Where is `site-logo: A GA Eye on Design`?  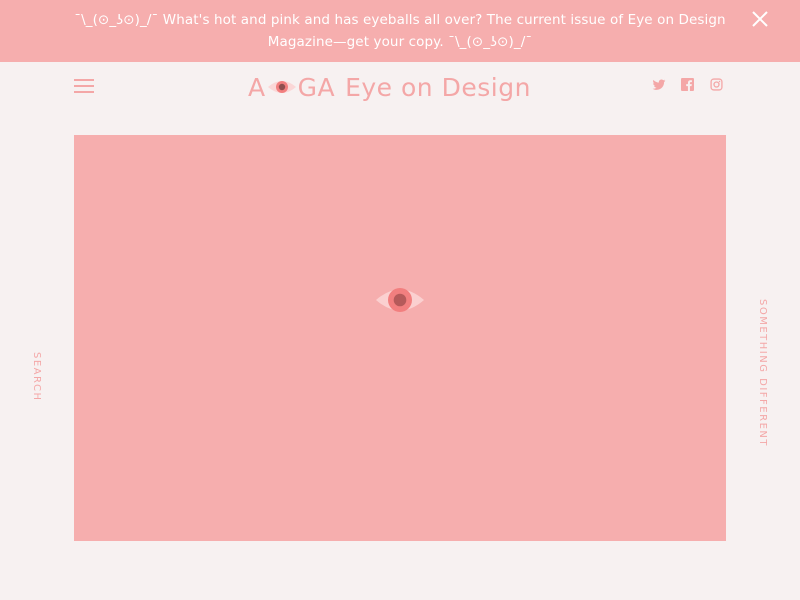
site-logo: A GA Eye on Design is located at coordinates (389, 87).